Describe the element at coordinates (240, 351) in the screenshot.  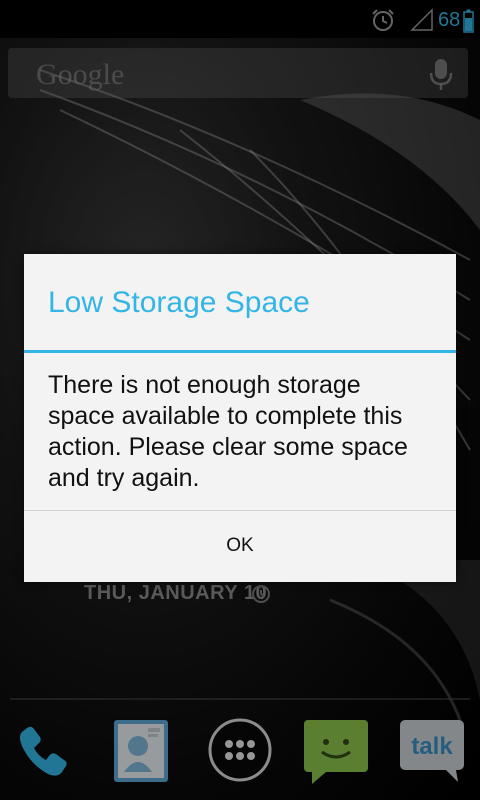
I see `dialog-title-divider` at that location.